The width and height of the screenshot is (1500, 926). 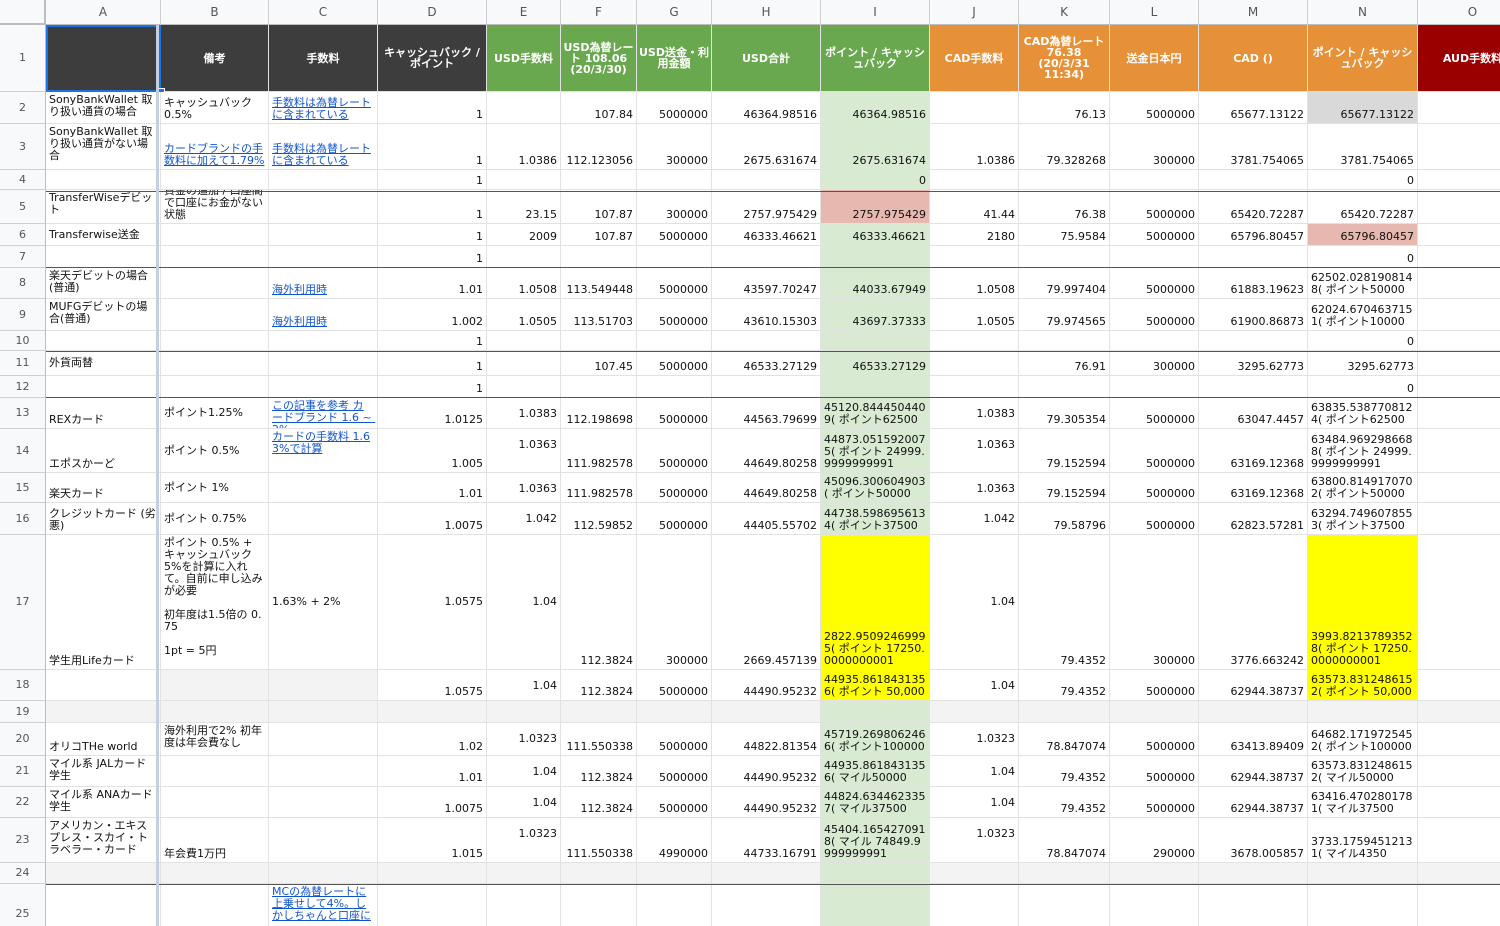 What do you see at coordinates (1459, 905) in the screenshot?
I see `cell-o25` at bounding box center [1459, 905].